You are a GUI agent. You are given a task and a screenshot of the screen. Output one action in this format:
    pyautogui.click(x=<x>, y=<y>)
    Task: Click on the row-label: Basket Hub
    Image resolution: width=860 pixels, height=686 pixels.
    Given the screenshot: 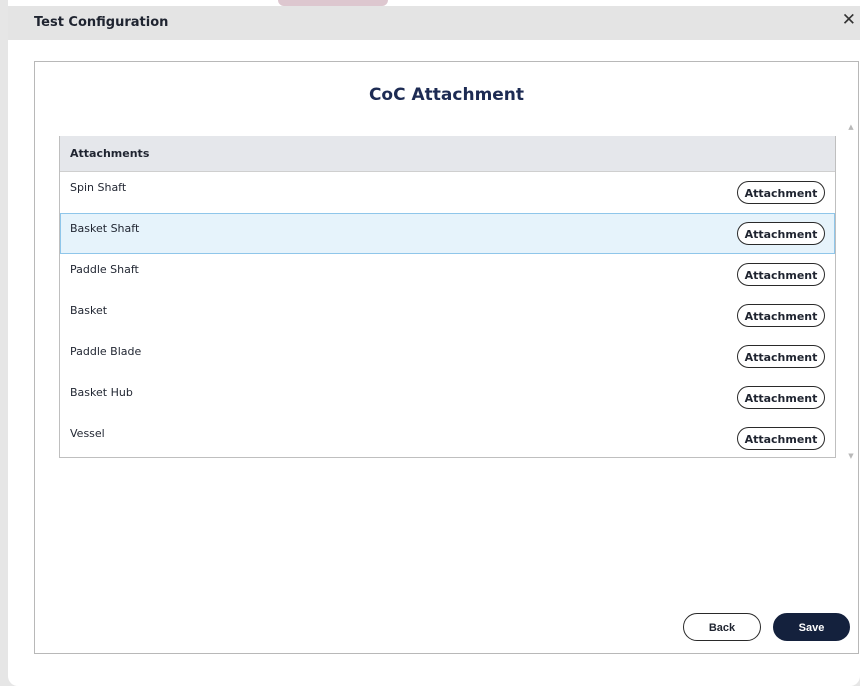 What is the action you would take?
    pyautogui.click(x=101, y=392)
    